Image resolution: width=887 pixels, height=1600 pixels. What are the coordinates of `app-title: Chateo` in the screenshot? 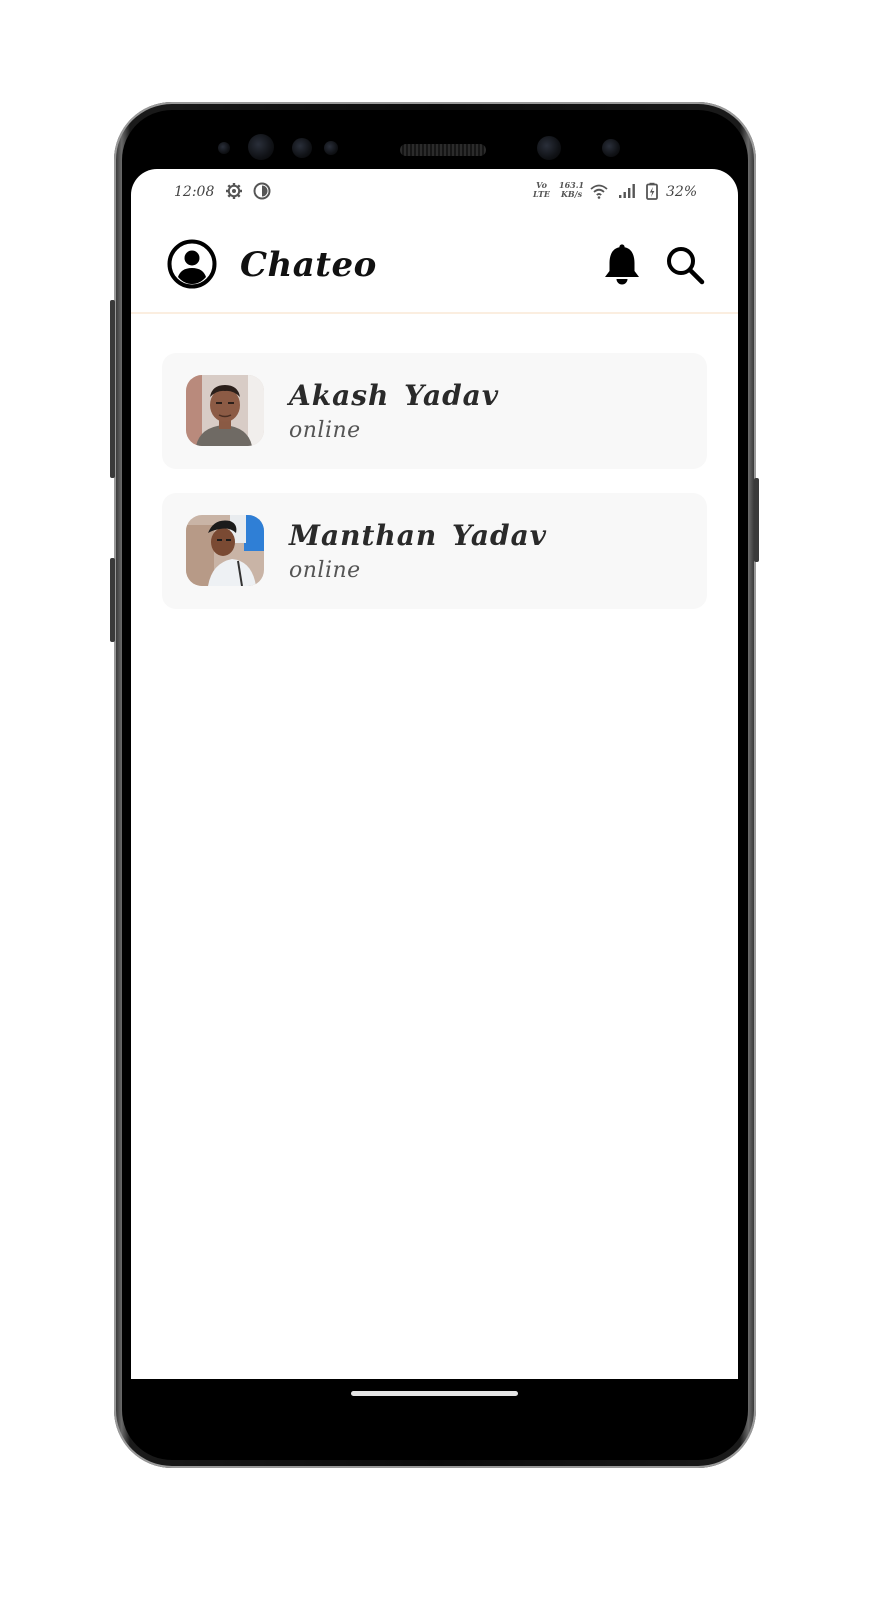 It's located at (308, 265).